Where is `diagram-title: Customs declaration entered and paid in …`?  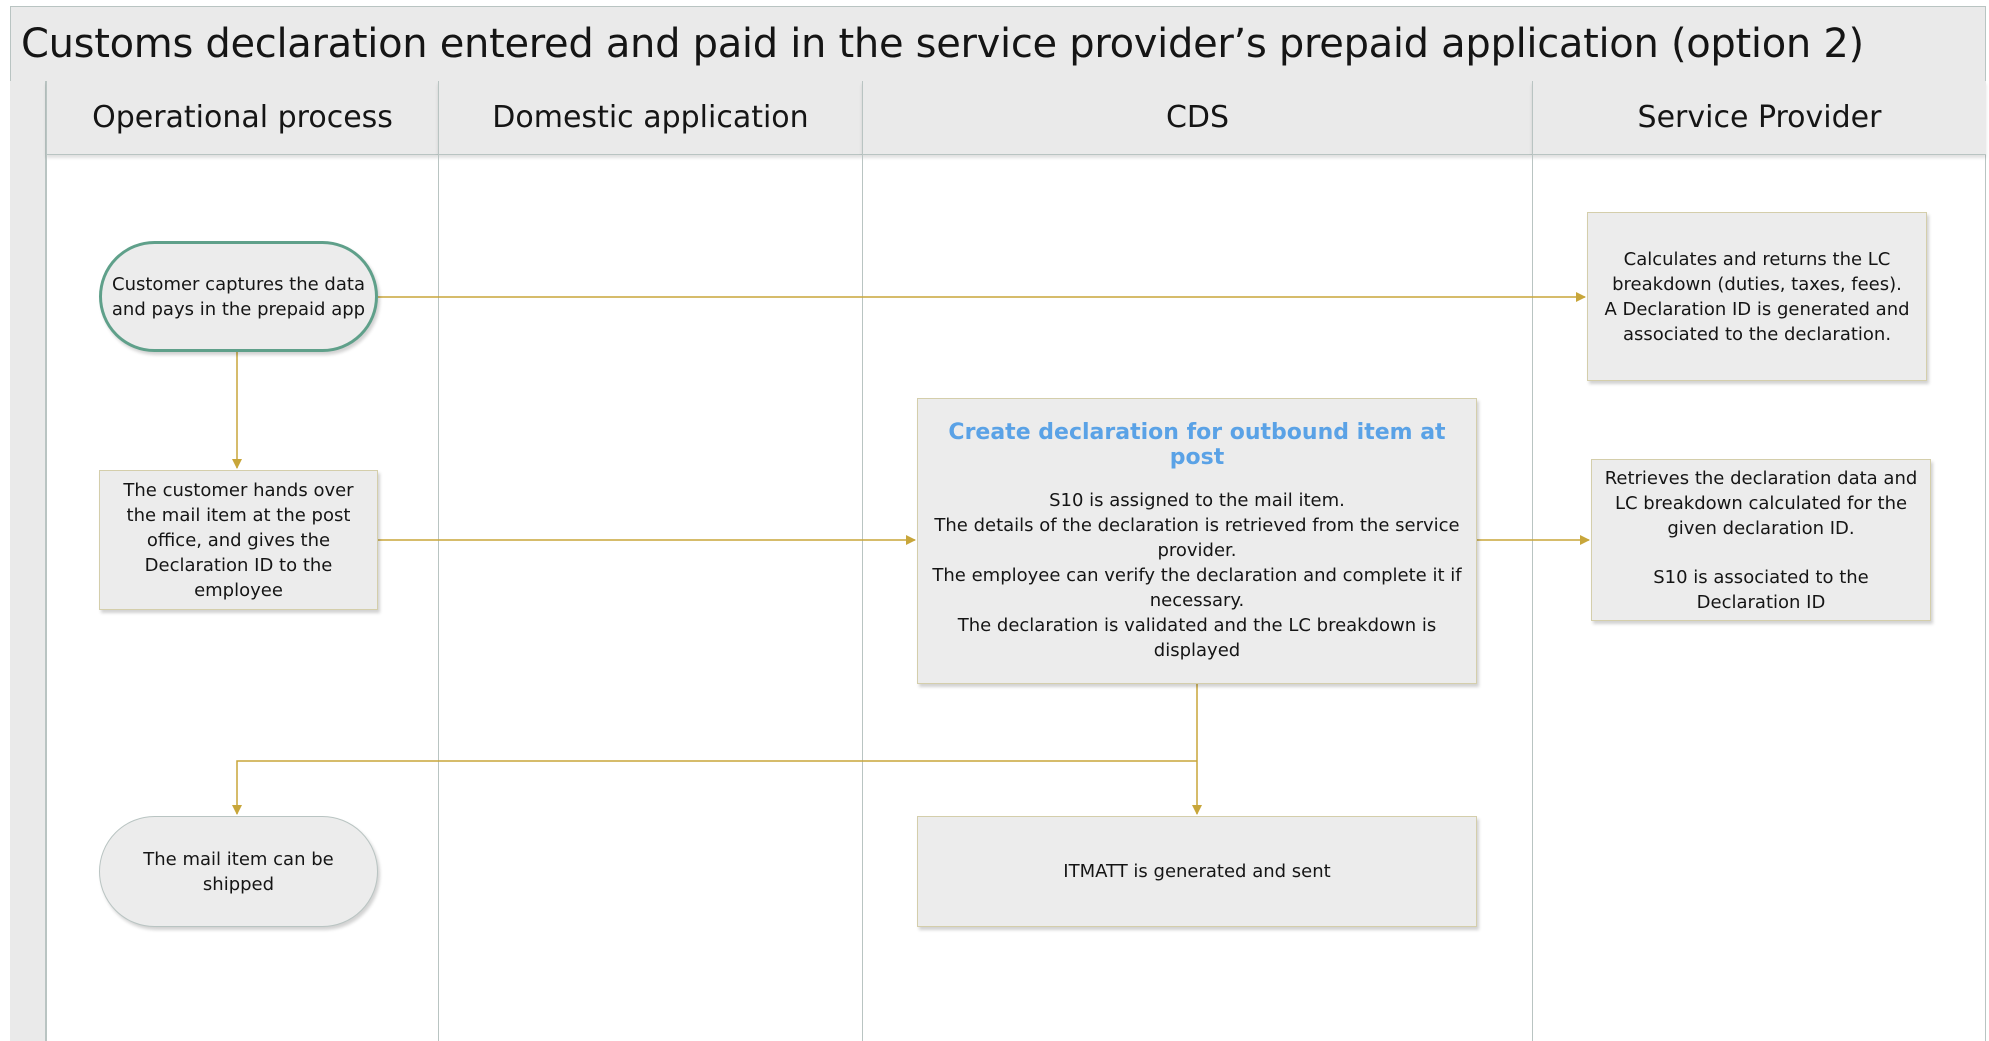
diagram-title: Customs declaration entered and paid in … is located at coordinates (942, 44).